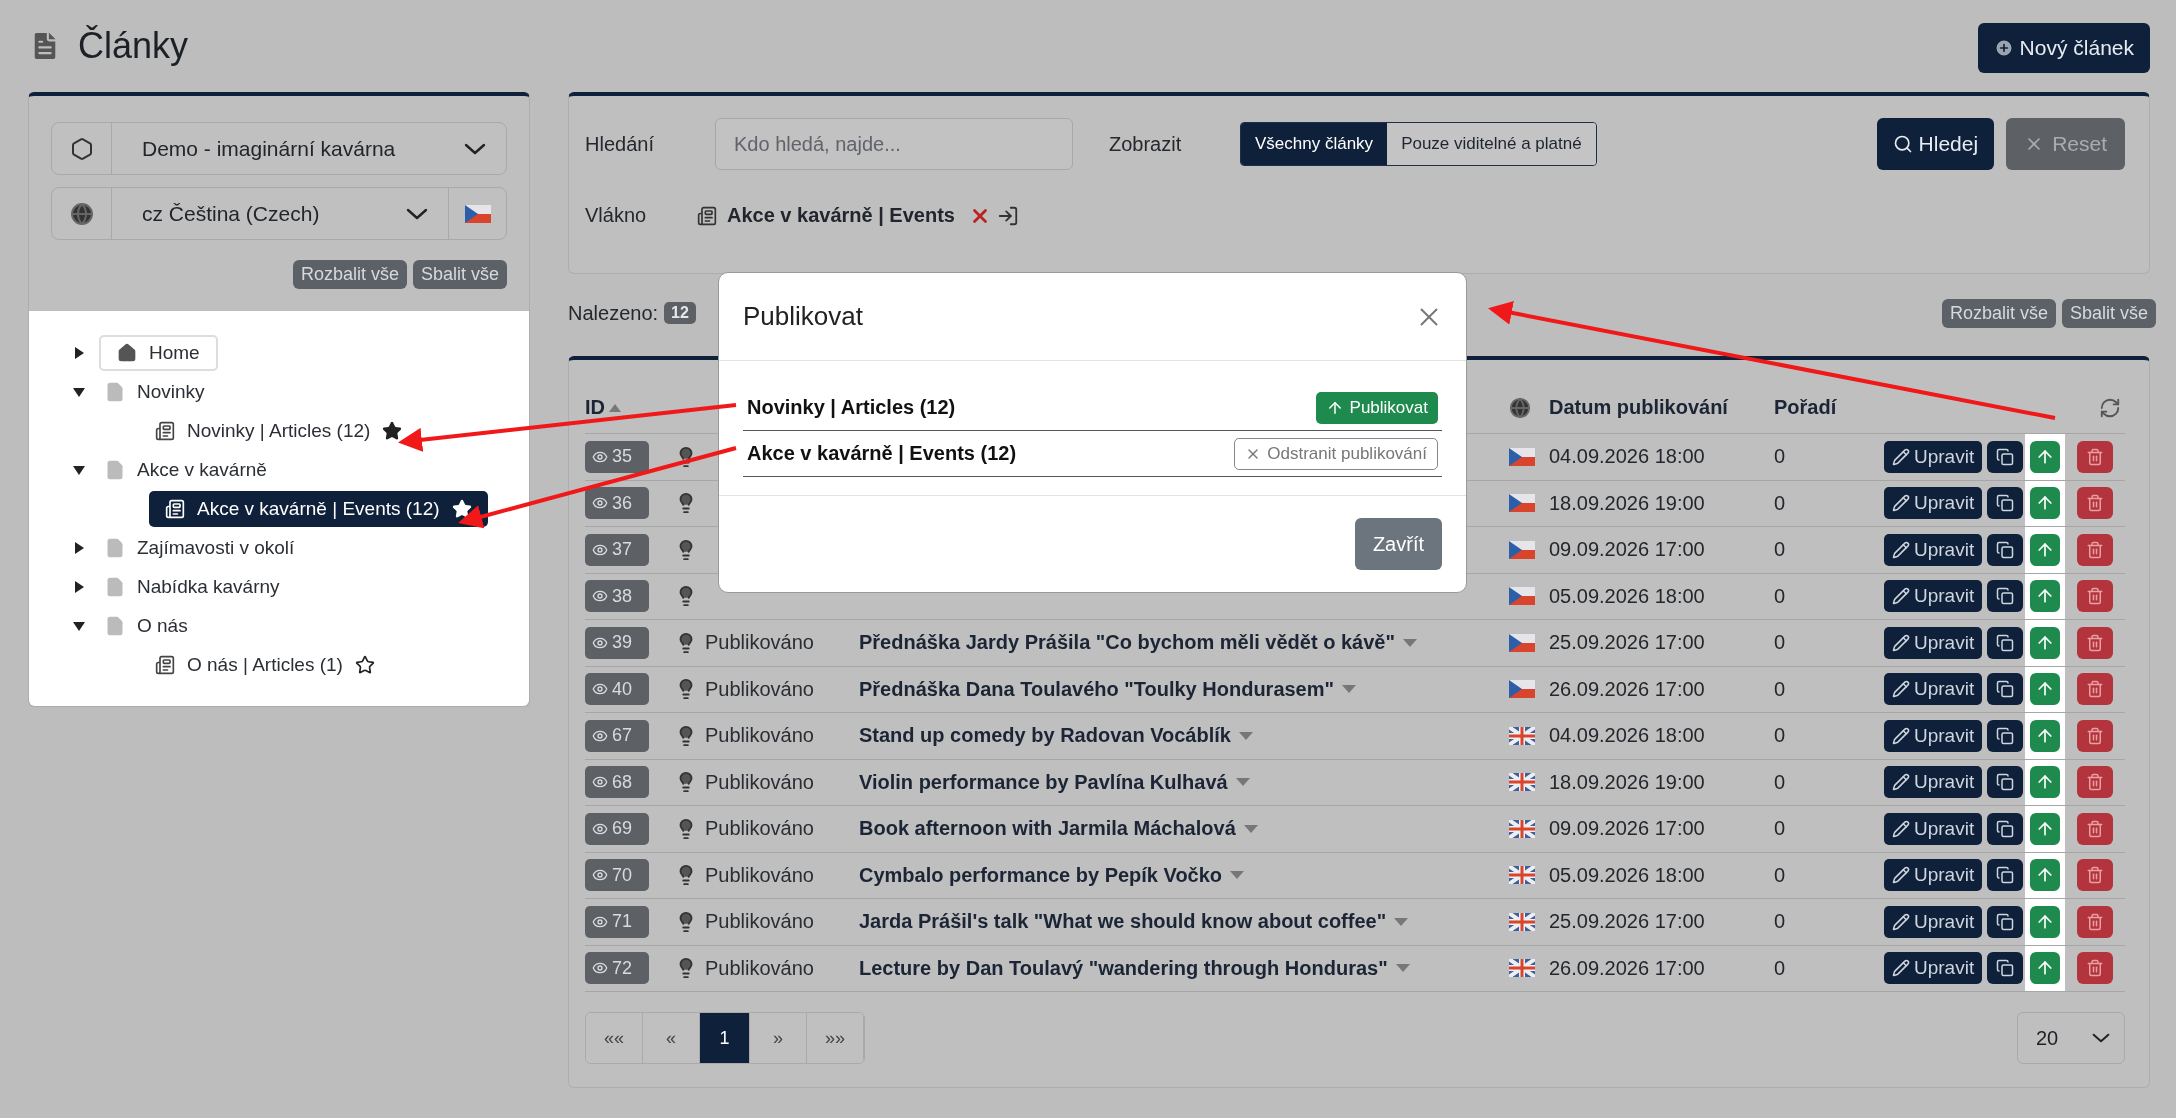 This screenshot has width=2176, height=1118. What do you see at coordinates (617, 735) in the screenshot?
I see `id-badge: 67` at bounding box center [617, 735].